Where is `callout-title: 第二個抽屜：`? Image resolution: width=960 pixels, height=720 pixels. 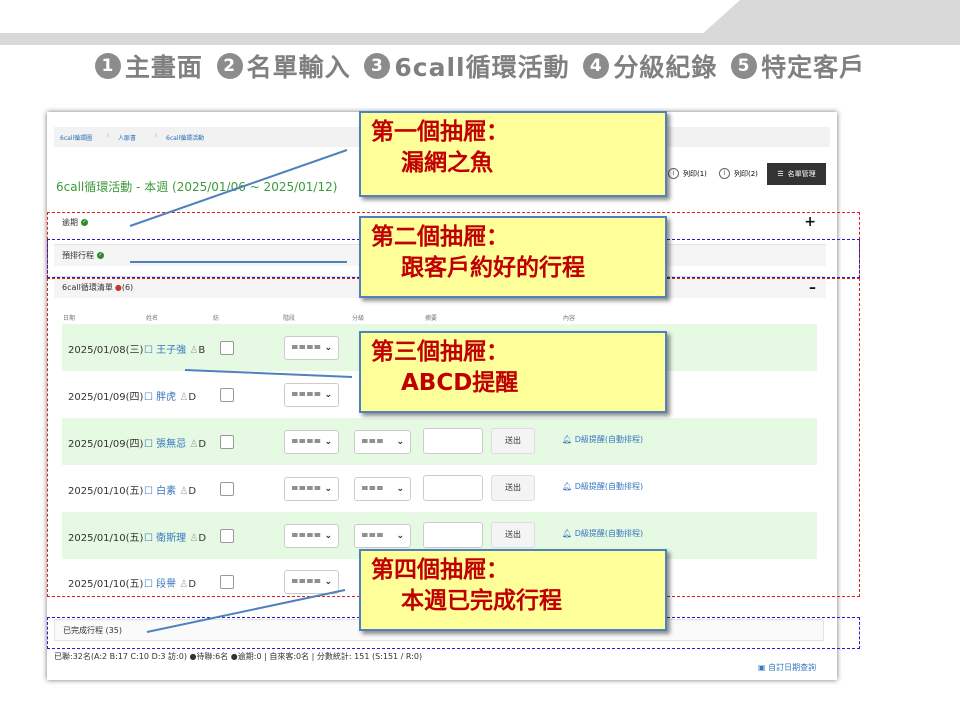
callout-title: 第二個抽屜： is located at coordinates (440, 237).